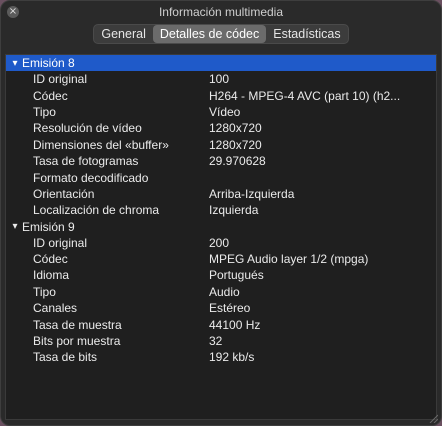 This screenshot has width=442, height=426. I want to click on tree-row: Formato decodificado, so click(221, 177).